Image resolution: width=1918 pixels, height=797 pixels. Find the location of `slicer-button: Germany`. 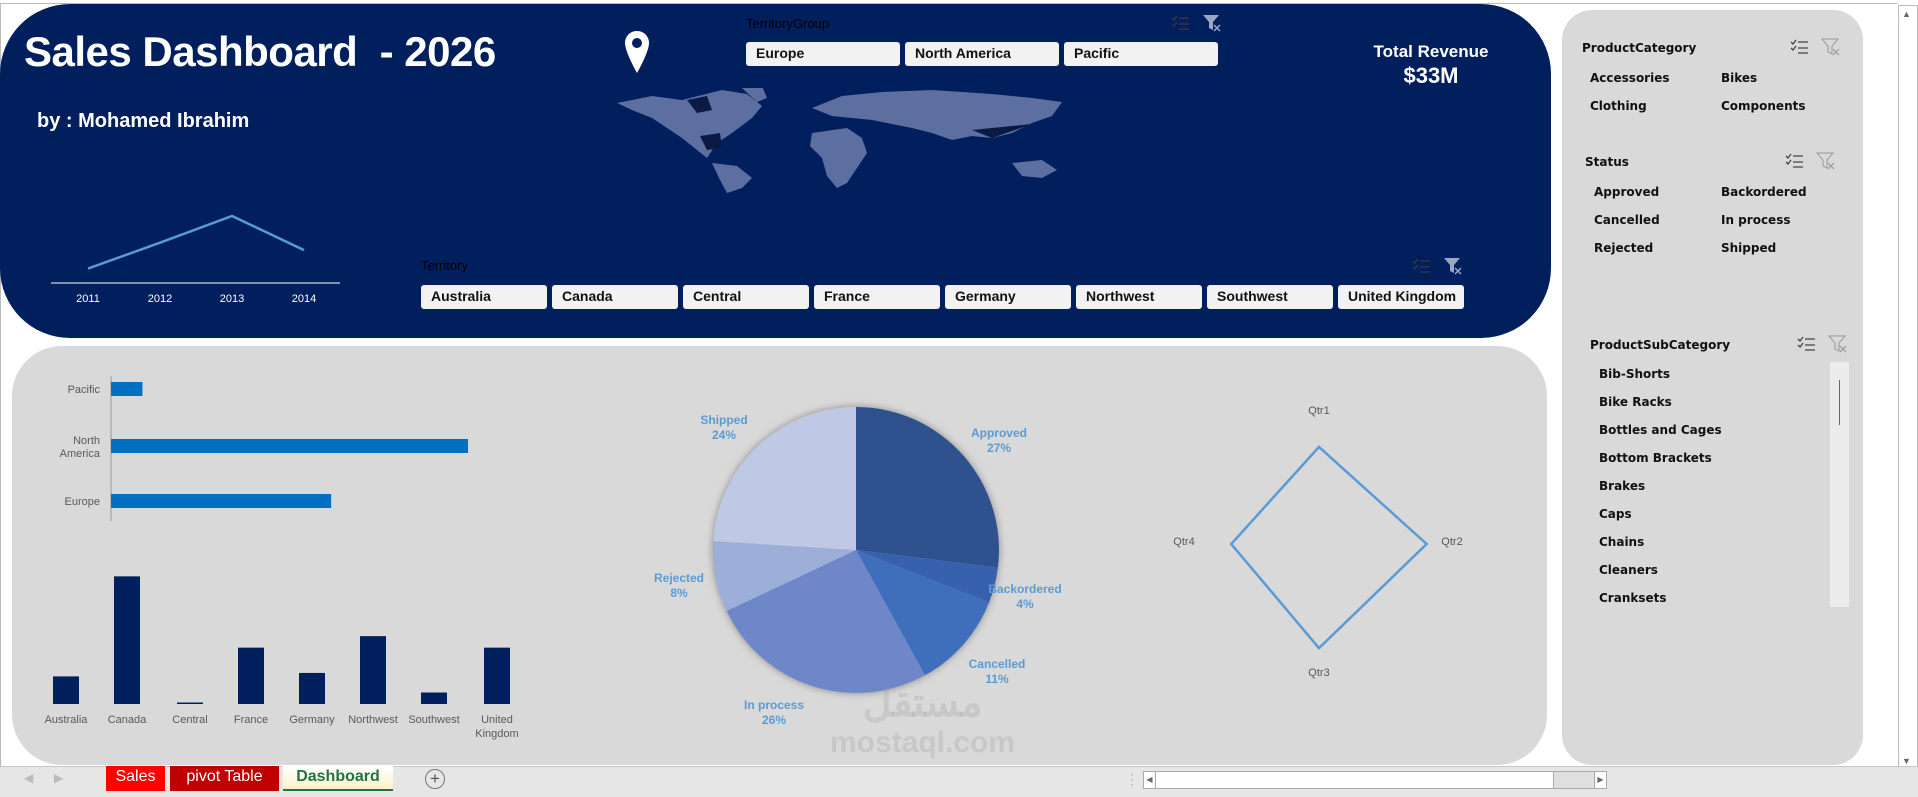

slicer-button: Germany is located at coordinates (1008, 297).